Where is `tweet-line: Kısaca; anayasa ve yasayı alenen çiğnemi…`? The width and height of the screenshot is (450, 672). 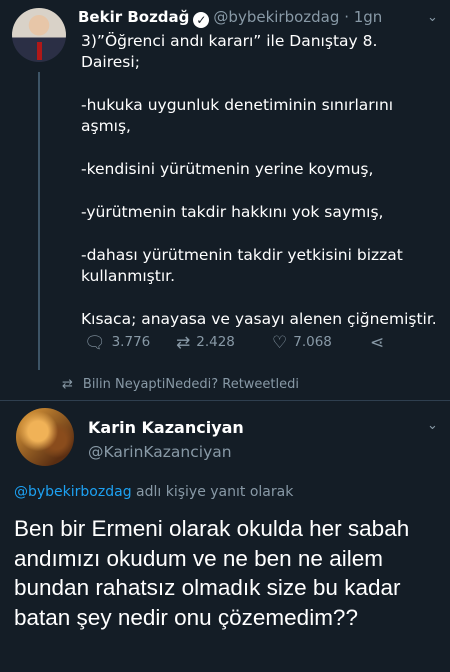
tweet-line: Kısaca; anayasa ve yasayı alenen çiğnemi… is located at coordinates (259, 319).